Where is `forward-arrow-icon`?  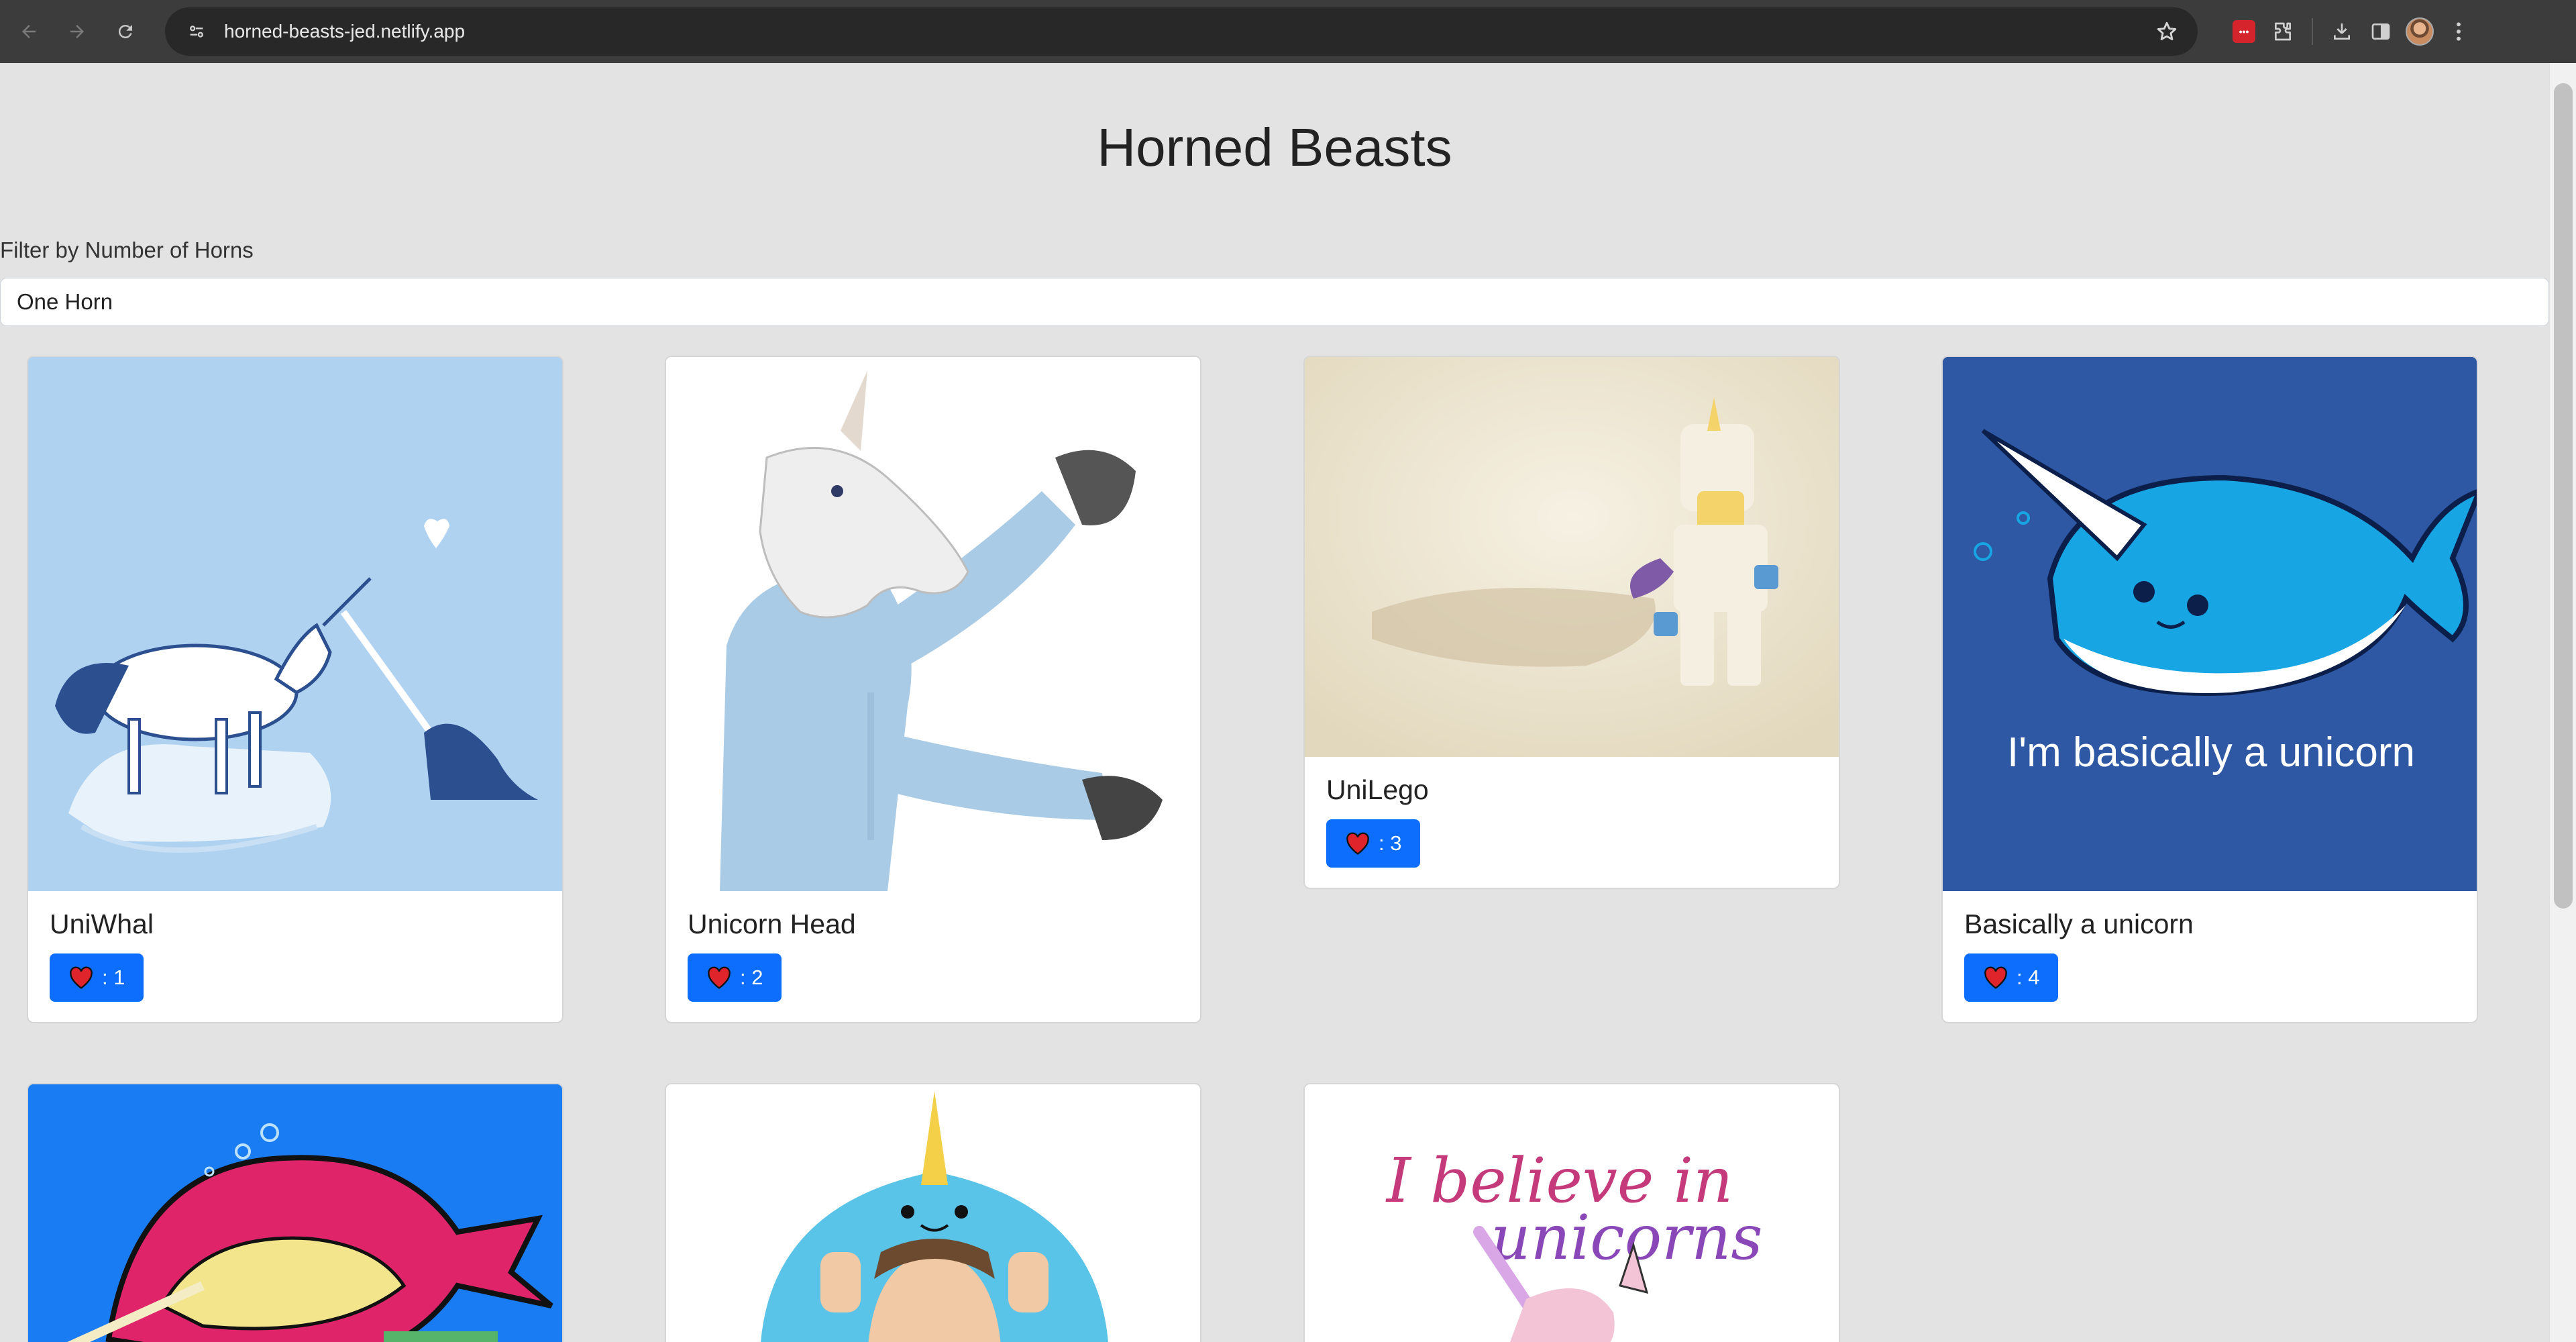
forward-arrow-icon is located at coordinates (77, 31).